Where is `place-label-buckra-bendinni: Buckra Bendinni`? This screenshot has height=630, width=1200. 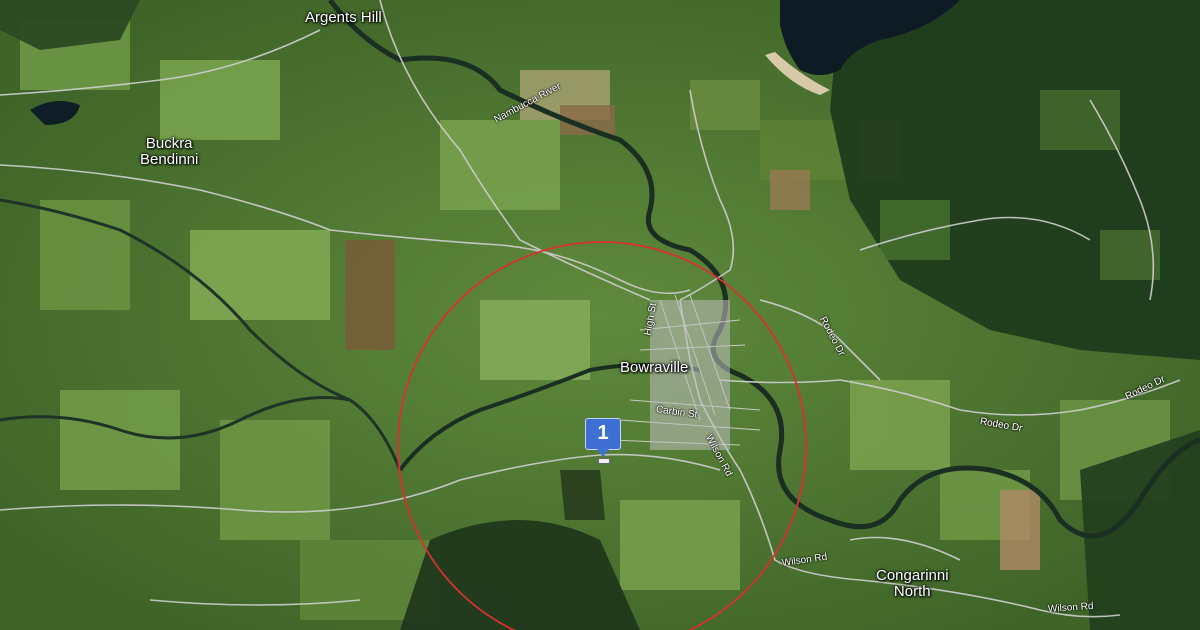 place-label-buckra-bendinni: Buckra Bendinni is located at coordinates (169, 152).